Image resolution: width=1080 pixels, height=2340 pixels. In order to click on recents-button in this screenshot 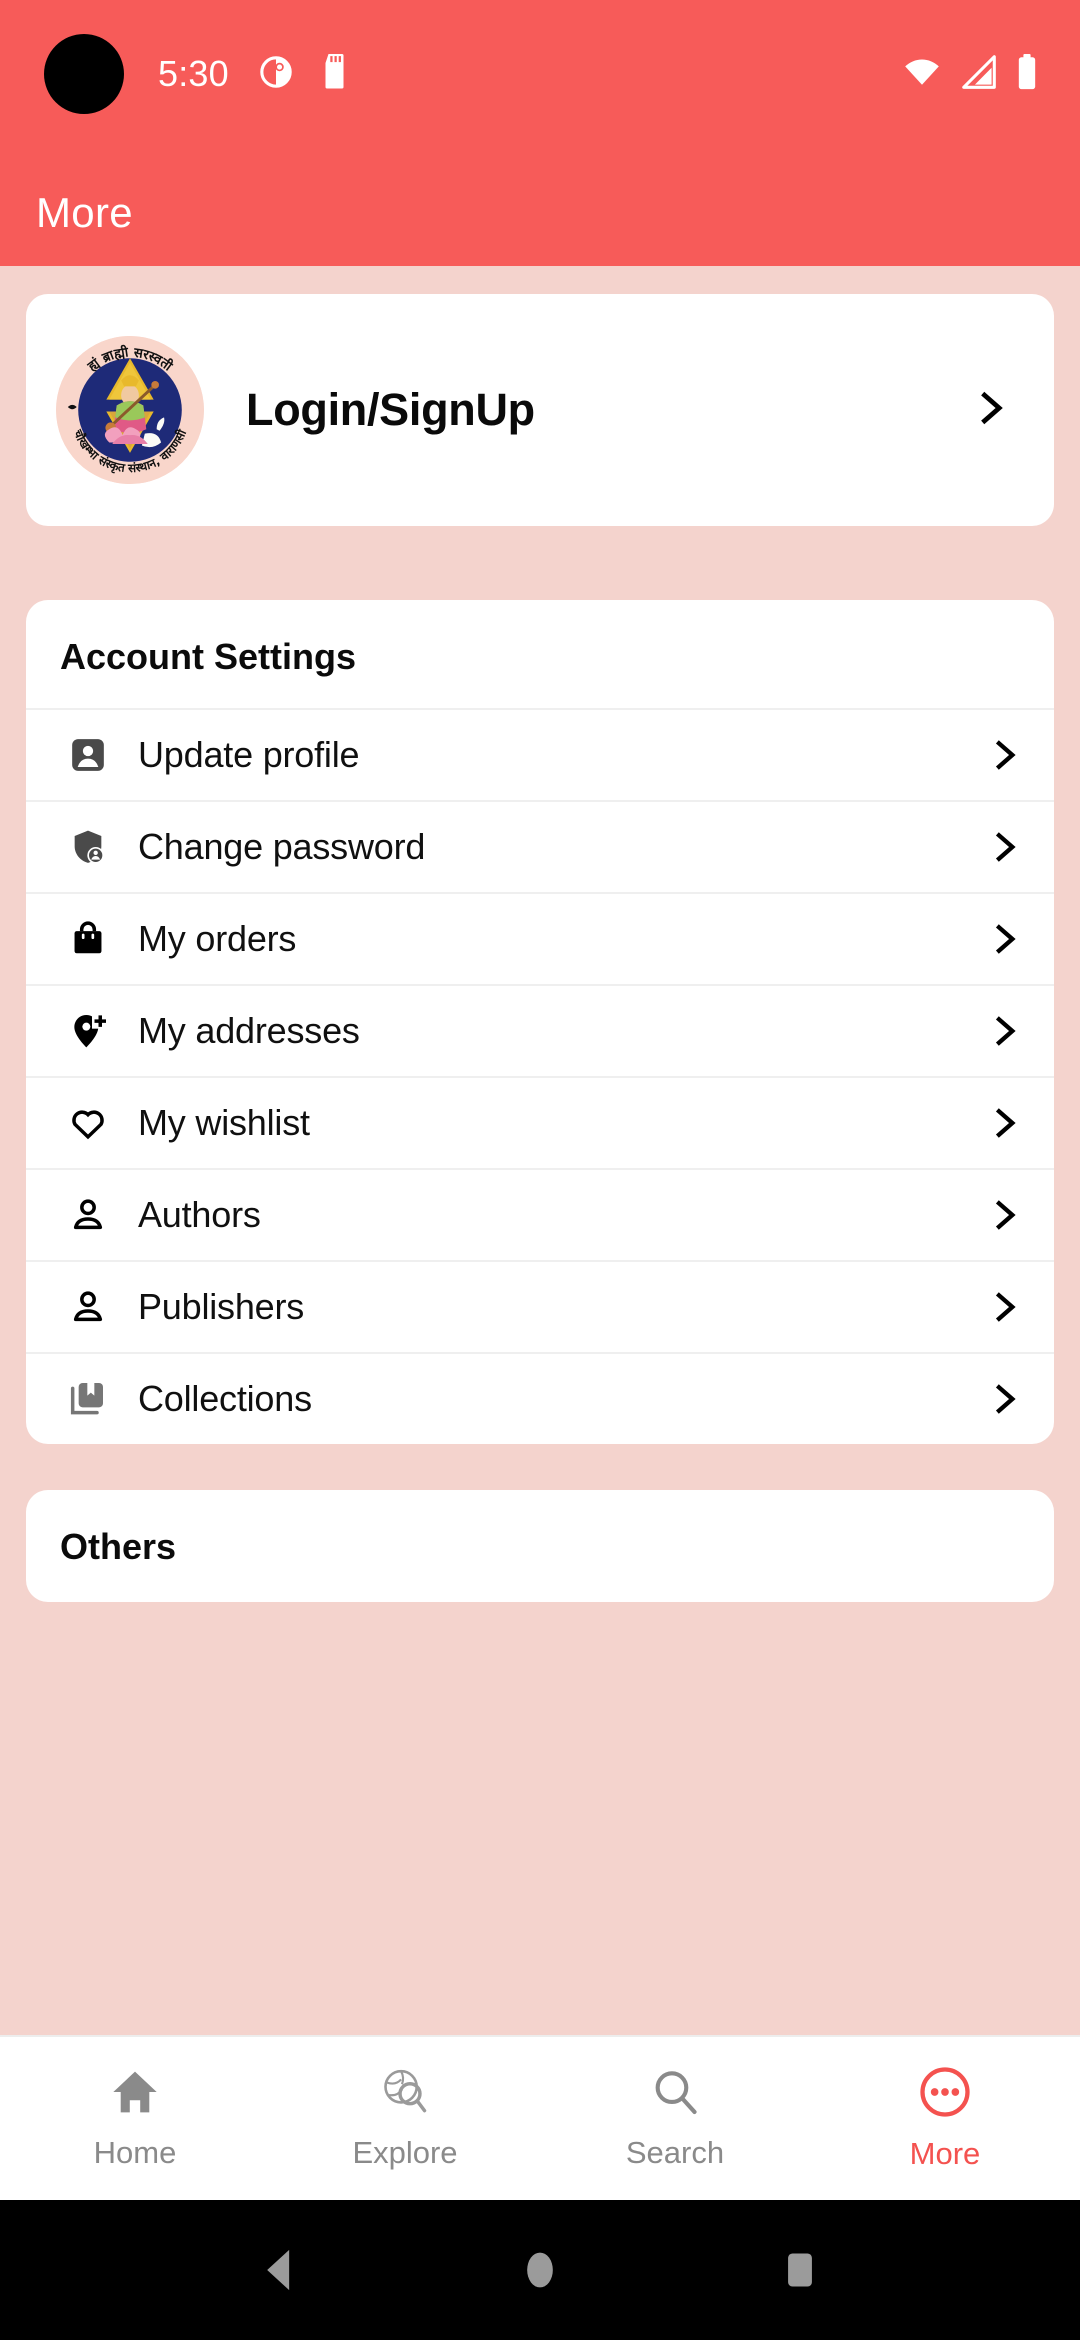, I will do `click(800, 2270)`.